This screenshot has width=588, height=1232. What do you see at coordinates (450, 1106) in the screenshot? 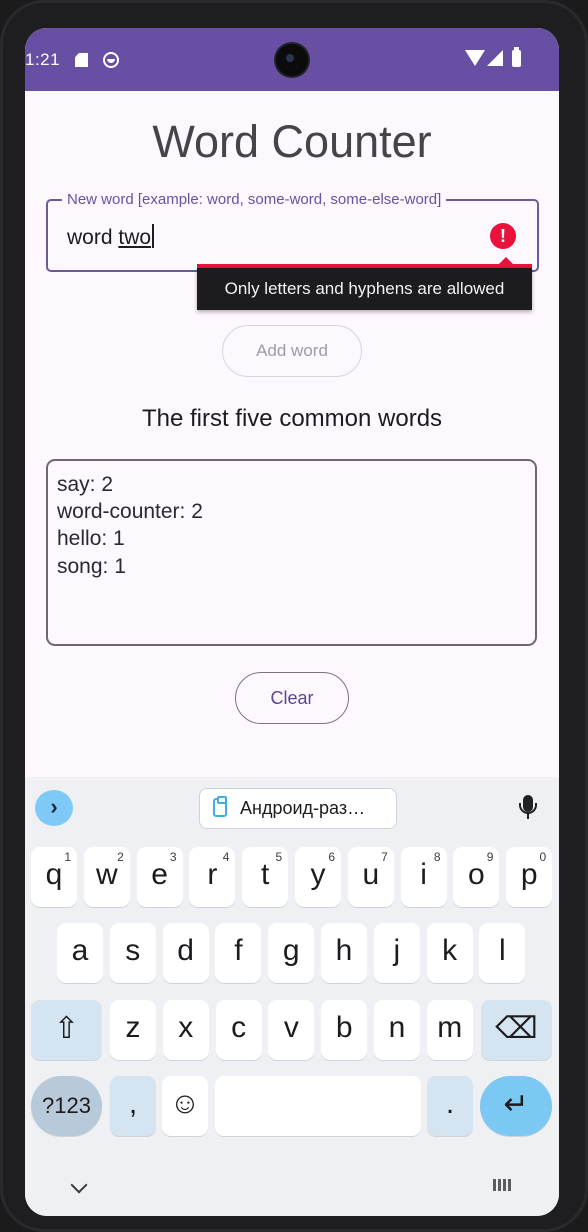
I see `period-key: .` at bounding box center [450, 1106].